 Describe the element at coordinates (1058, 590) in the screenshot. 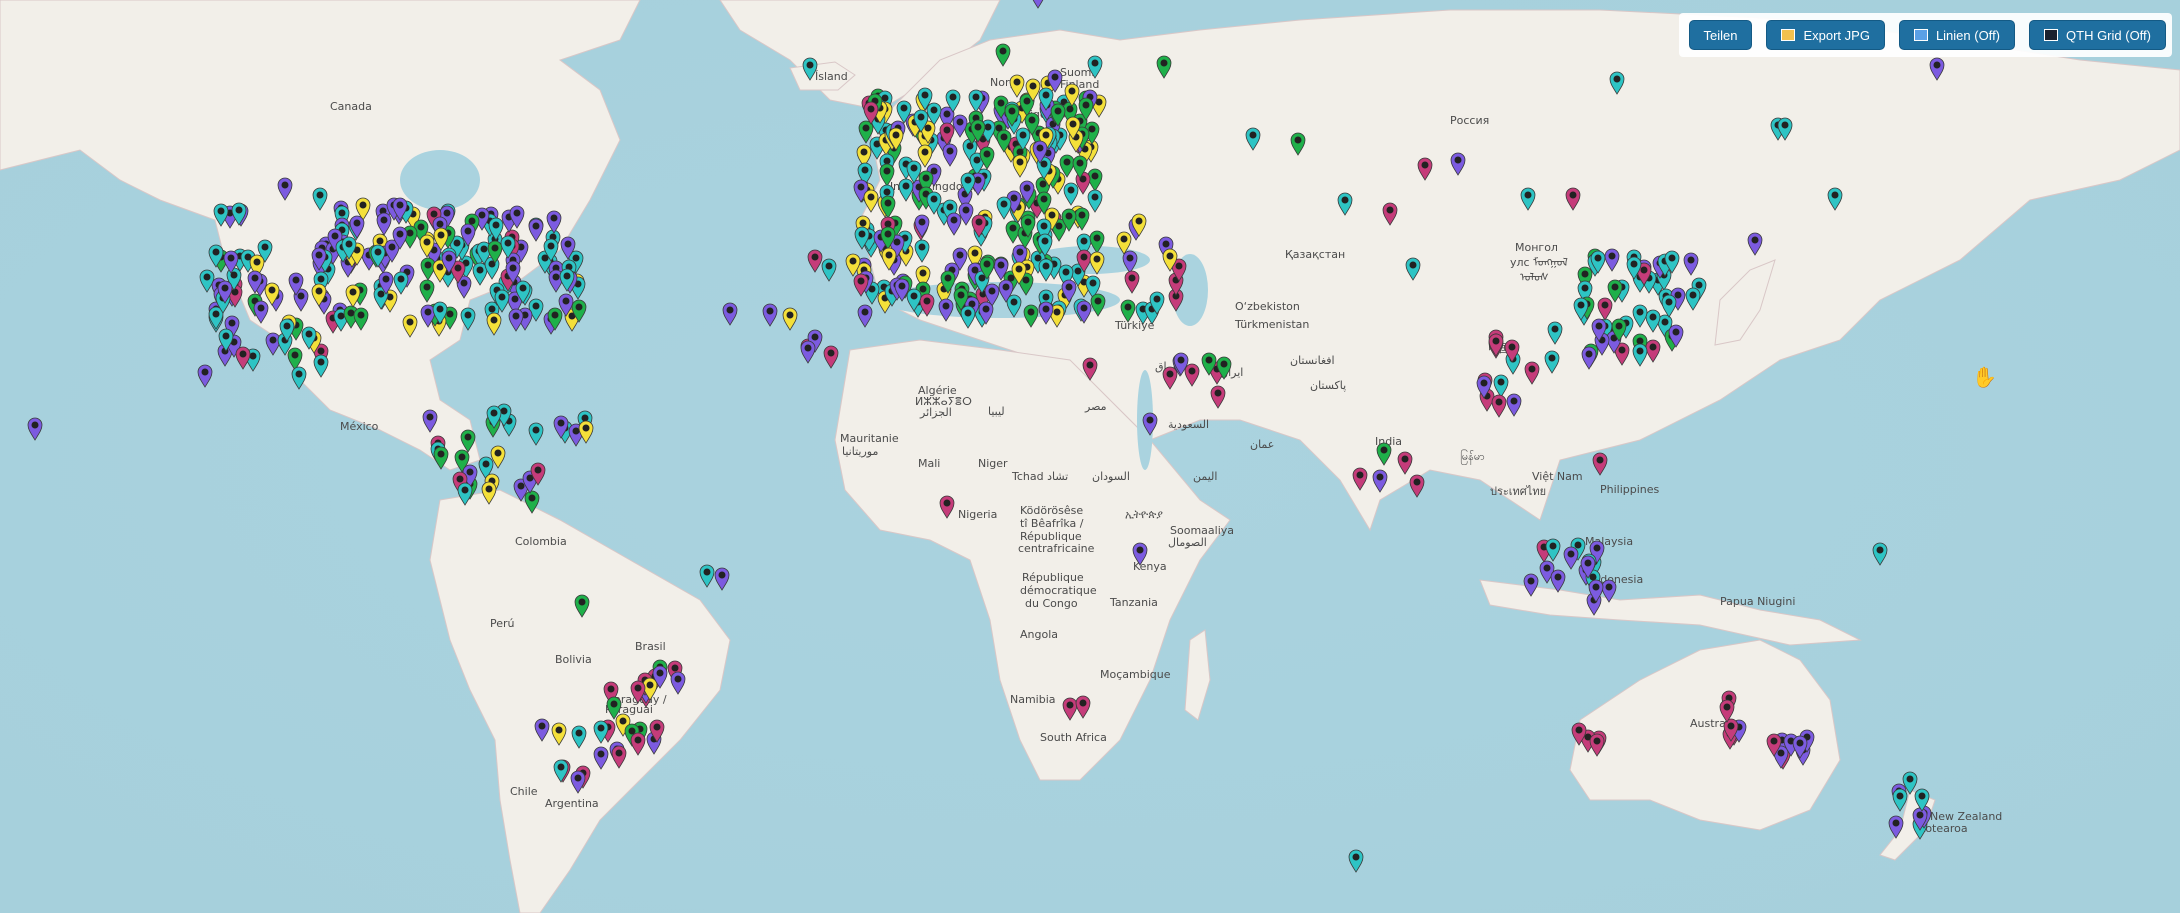

I see `map-label-drc2: démocratique` at that location.